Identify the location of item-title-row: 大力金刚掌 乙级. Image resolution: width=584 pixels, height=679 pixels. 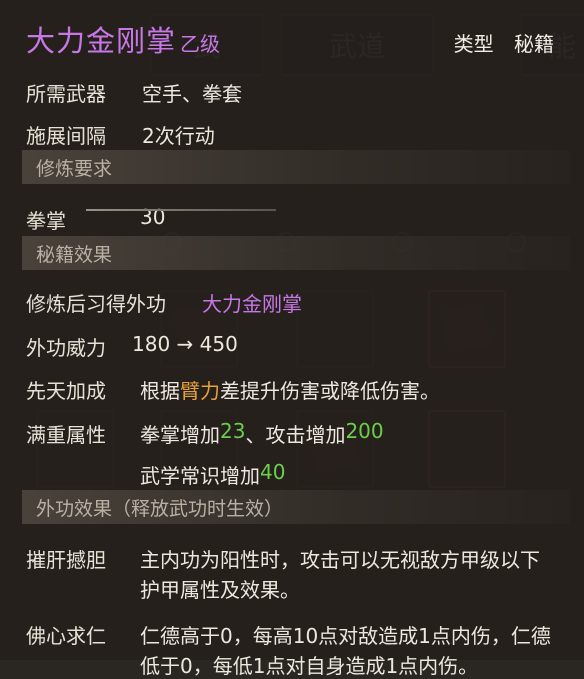
(123, 43).